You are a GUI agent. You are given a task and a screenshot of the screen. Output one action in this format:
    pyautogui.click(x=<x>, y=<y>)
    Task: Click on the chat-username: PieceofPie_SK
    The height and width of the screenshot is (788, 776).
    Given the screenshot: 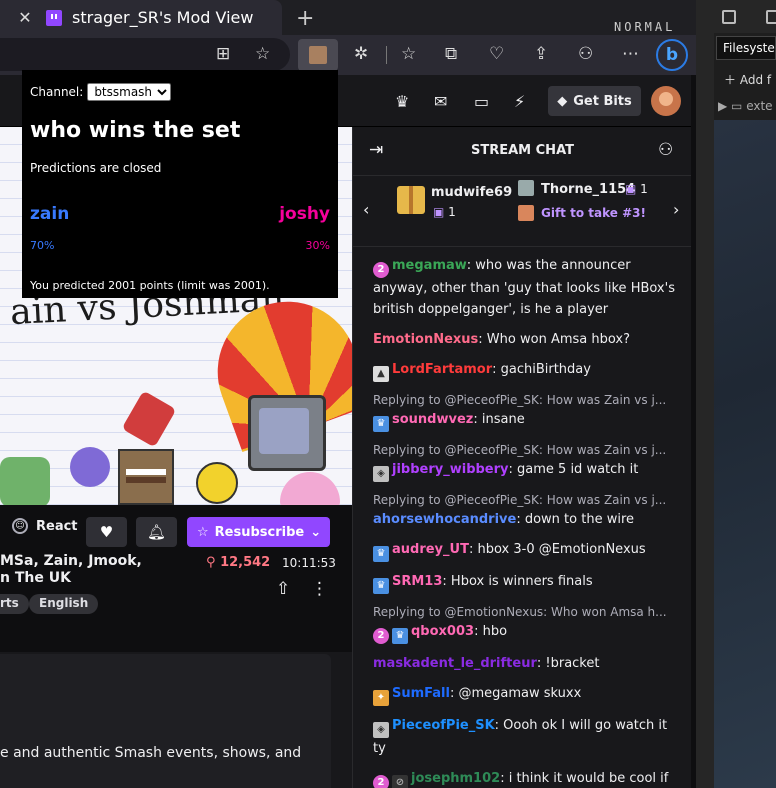 What is the action you would take?
    pyautogui.click(x=443, y=725)
    